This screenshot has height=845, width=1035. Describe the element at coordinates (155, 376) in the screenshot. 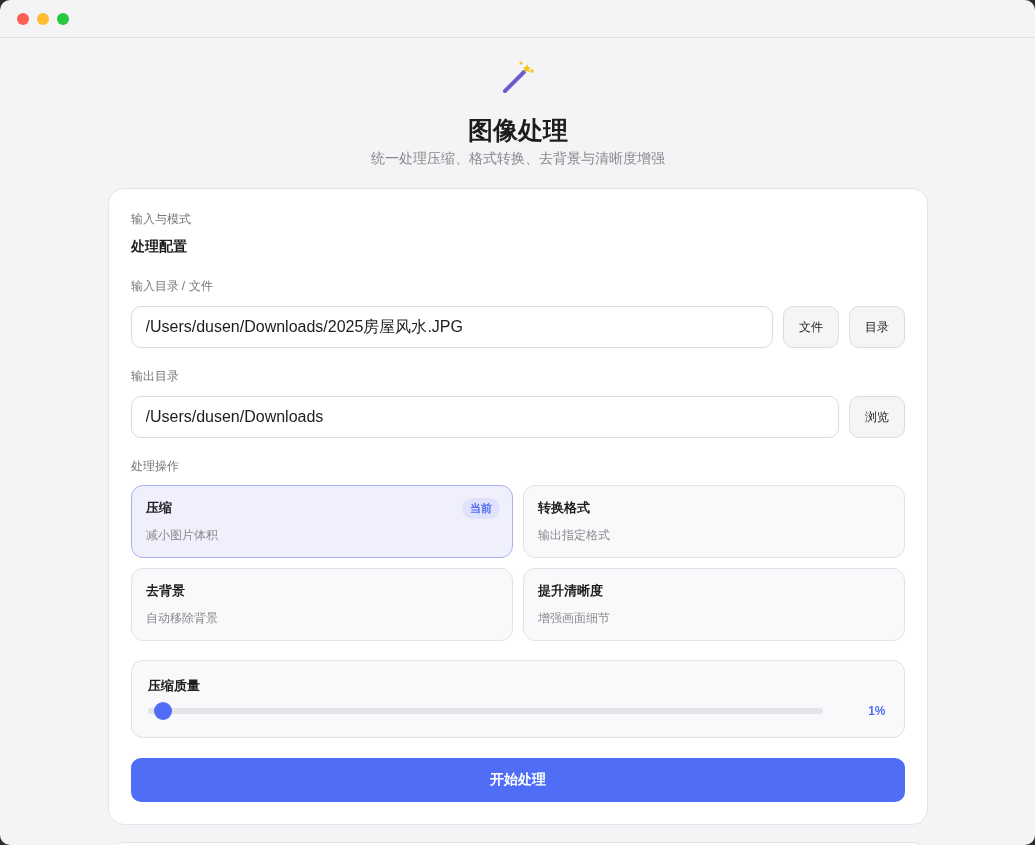

I see `field-label: 输出目录` at that location.